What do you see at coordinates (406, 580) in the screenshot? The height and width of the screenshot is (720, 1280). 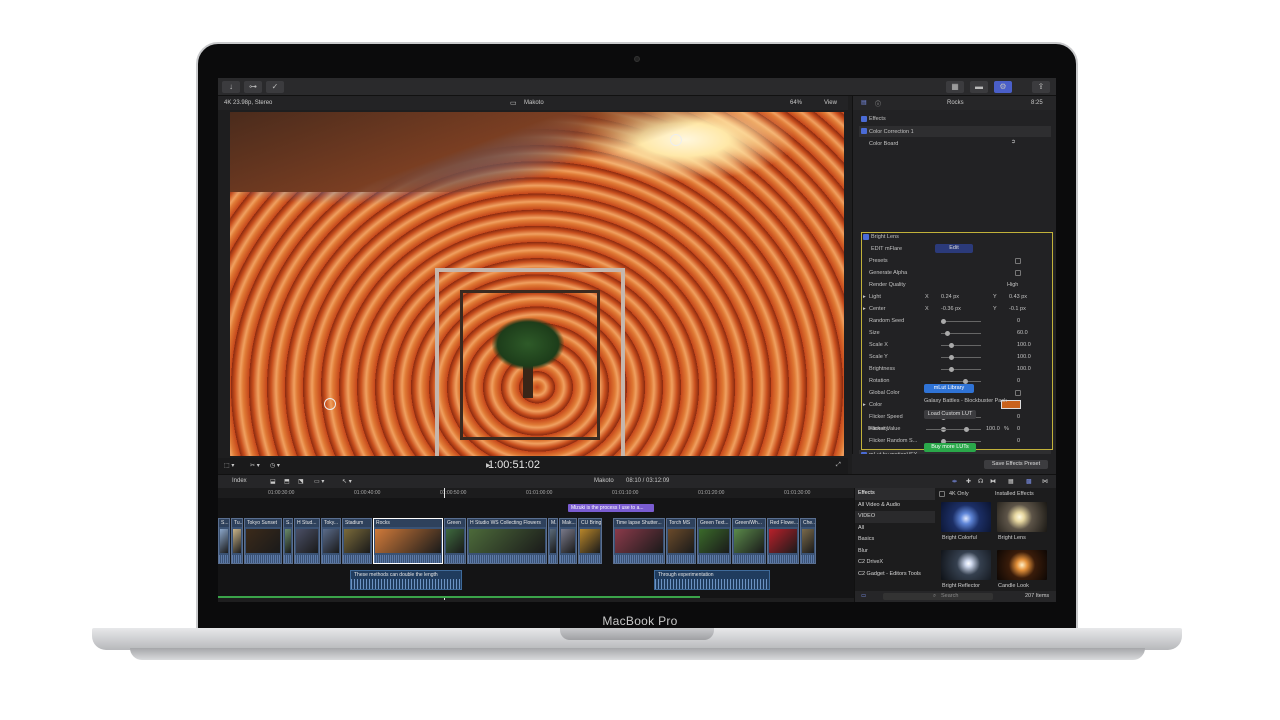 I see `audio-clip: These methods can double the length` at bounding box center [406, 580].